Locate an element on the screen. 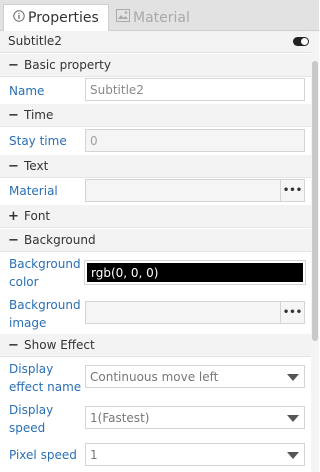 The height and width of the screenshot is (472, 320). section-background: − Background is located at coordinates (155, 240).